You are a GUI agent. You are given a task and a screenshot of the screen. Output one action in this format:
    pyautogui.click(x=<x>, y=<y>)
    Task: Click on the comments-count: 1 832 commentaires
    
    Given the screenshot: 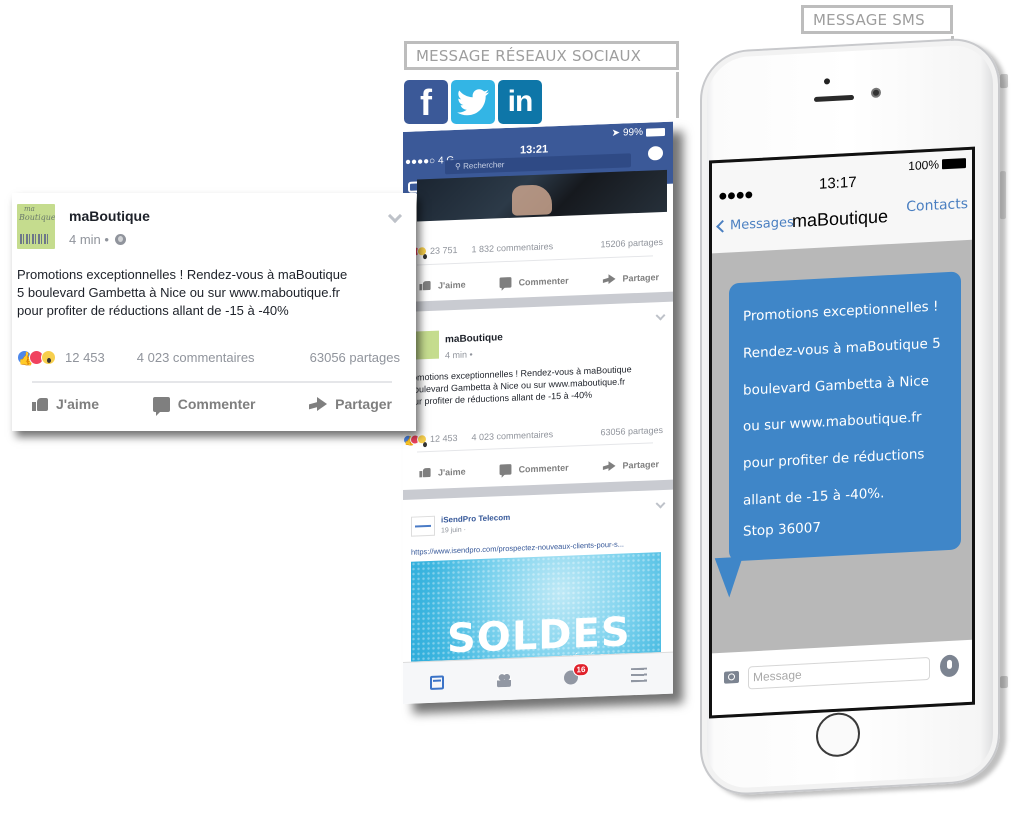 What is the action you would take?
    pyautogui.click(x=513, y=247)
    